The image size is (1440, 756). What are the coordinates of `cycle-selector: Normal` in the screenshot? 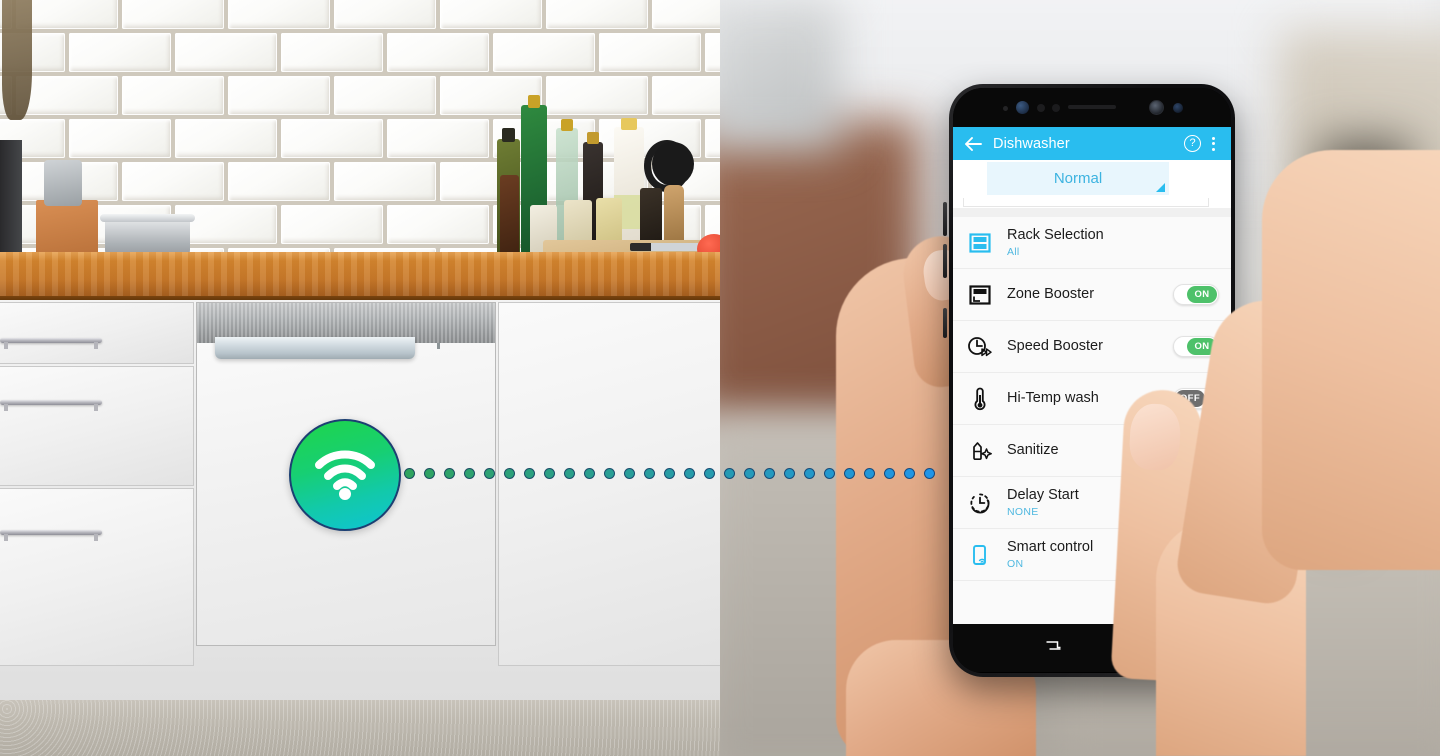 It's located at (1078, 178).